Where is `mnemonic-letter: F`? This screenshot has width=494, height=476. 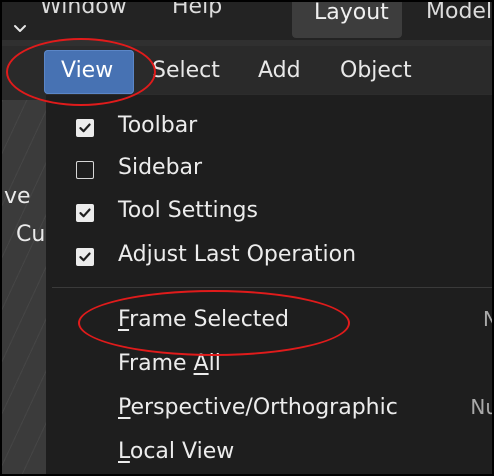 mnemonic-letter: F is located at coordinates (124, 319).